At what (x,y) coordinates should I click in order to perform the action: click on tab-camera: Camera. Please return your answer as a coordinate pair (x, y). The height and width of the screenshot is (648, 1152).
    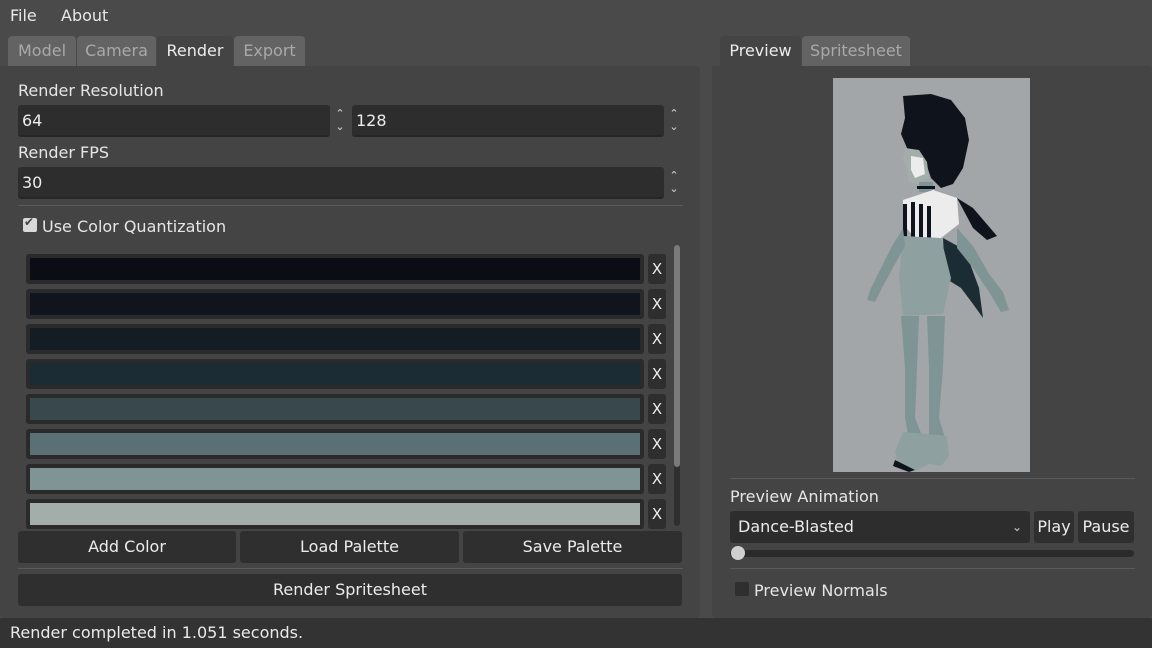
    Looking at the image, I should click on (116, 51).